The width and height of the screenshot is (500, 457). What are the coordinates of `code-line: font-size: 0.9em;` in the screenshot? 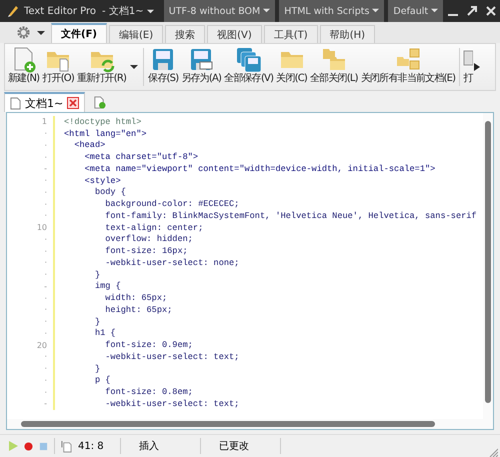 It's located at (148, 345).